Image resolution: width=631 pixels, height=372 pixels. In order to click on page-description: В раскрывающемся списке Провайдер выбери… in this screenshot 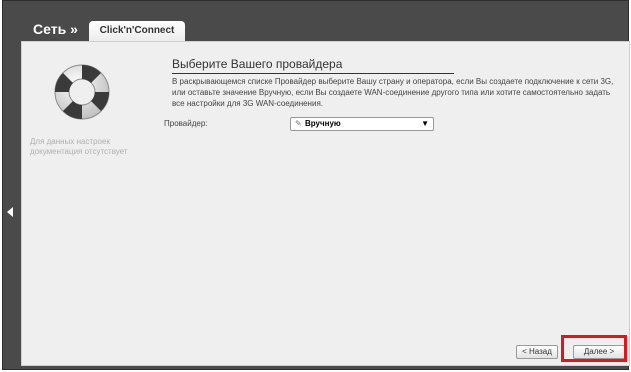, I will do `click(393, 92)`.